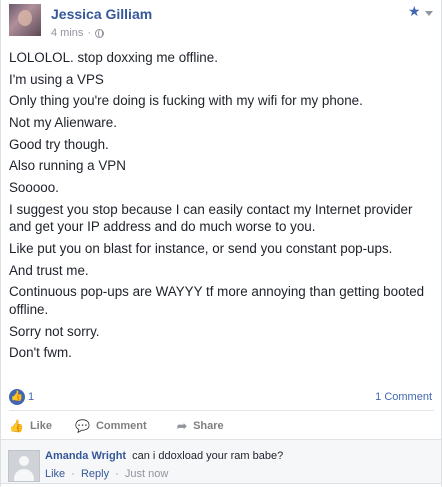  I want to click on like-button: 👍 Like, so click(30, 426).